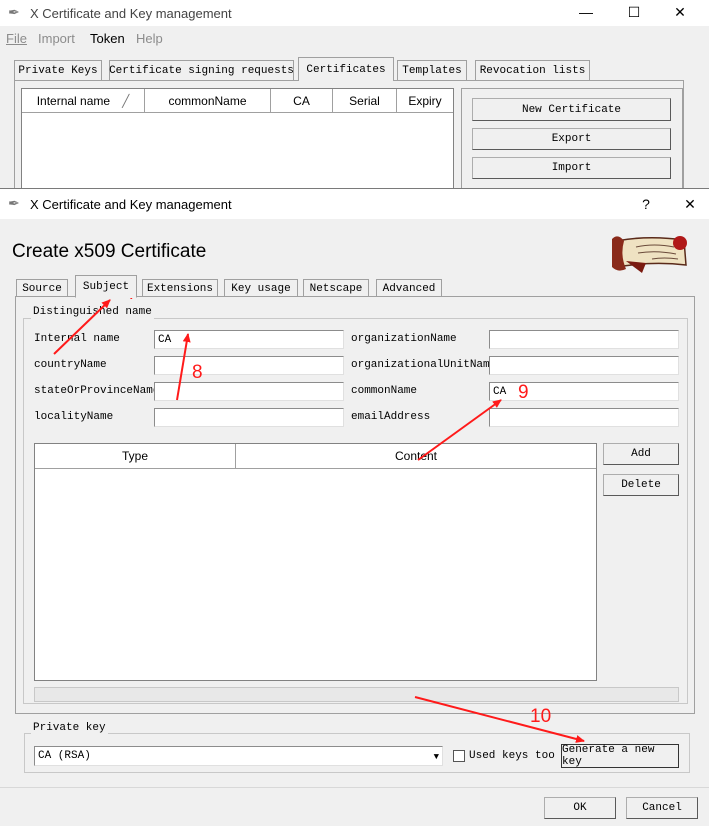  I want to click on tab-certificates: Certificates, so click(346, 69).